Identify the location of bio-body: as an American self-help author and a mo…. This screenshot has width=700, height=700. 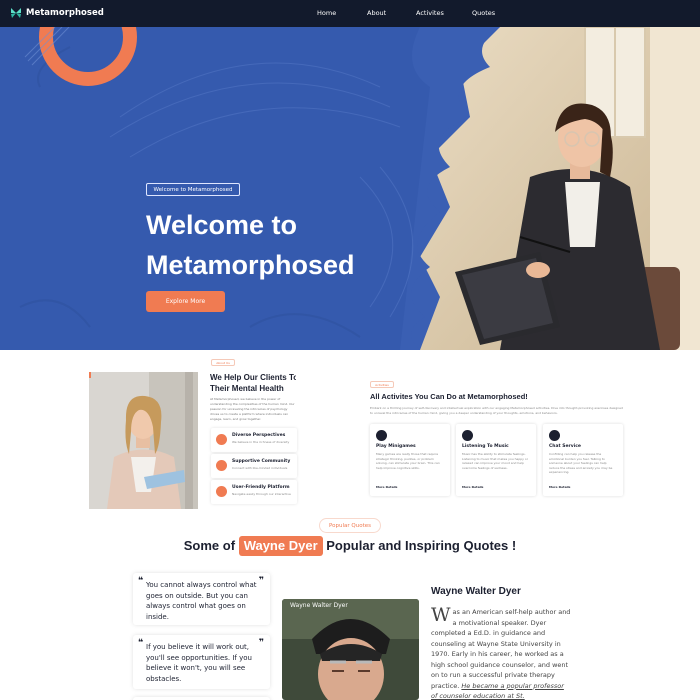
(501, 649).